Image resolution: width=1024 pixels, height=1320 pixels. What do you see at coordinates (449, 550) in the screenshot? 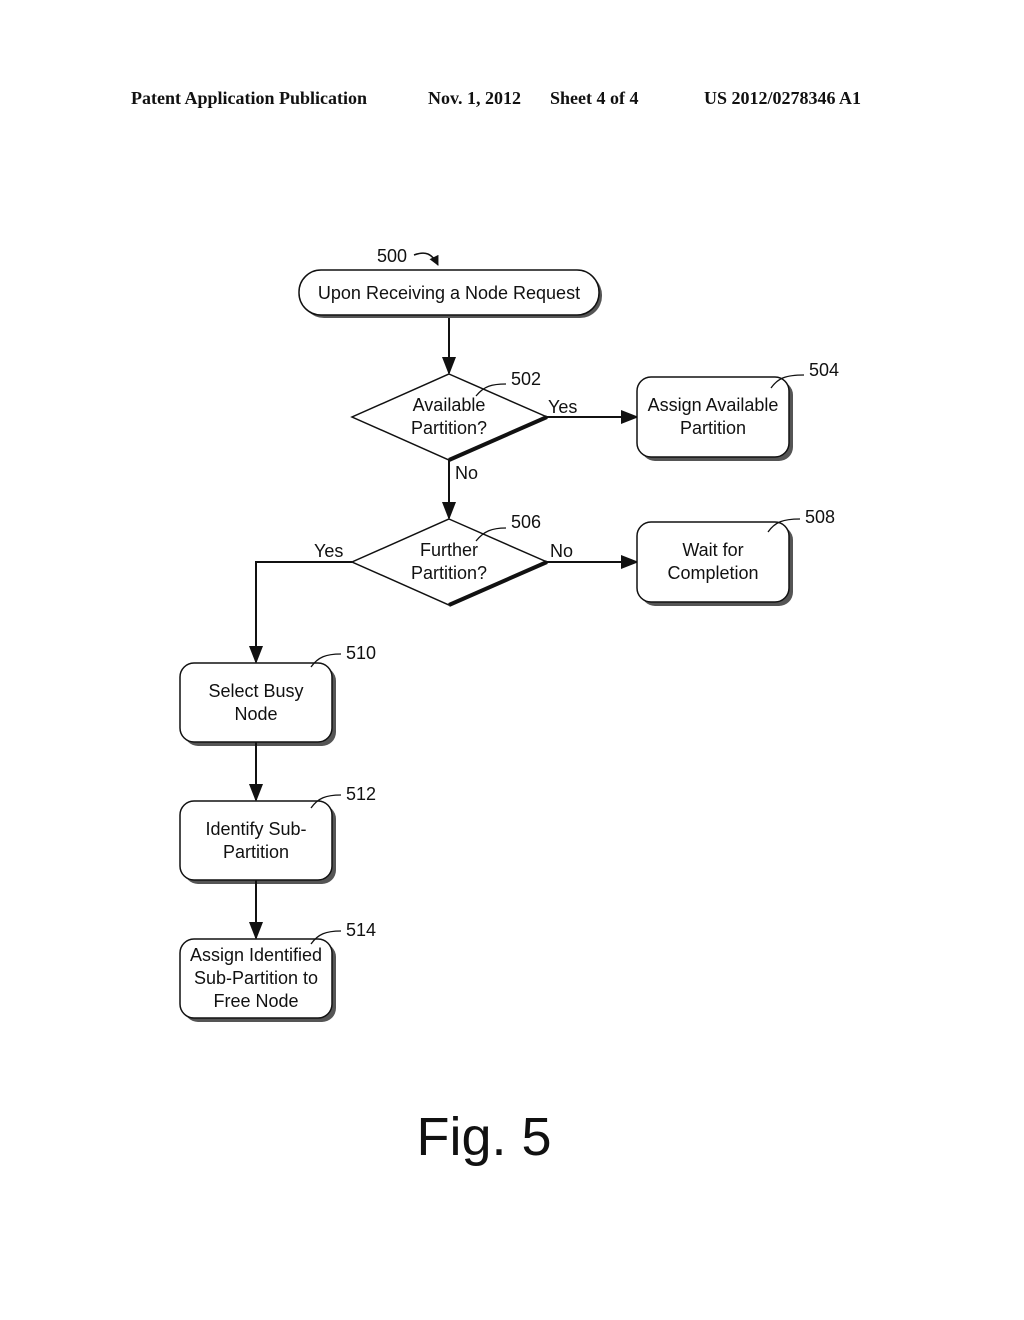
I see `decision-506-line-1: Further` at bounding box center [449, 550].